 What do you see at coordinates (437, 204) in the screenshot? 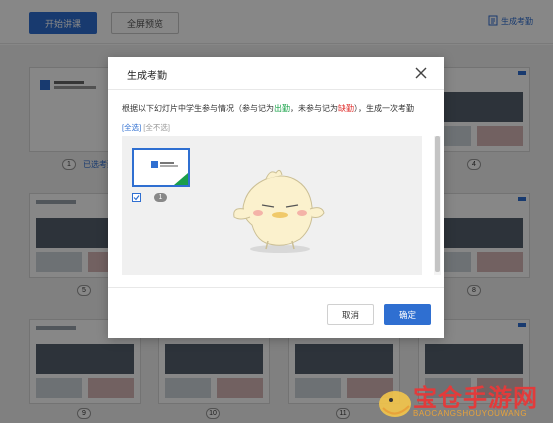
I see `scrollbar-thumb` at bounding box center [437, 204].